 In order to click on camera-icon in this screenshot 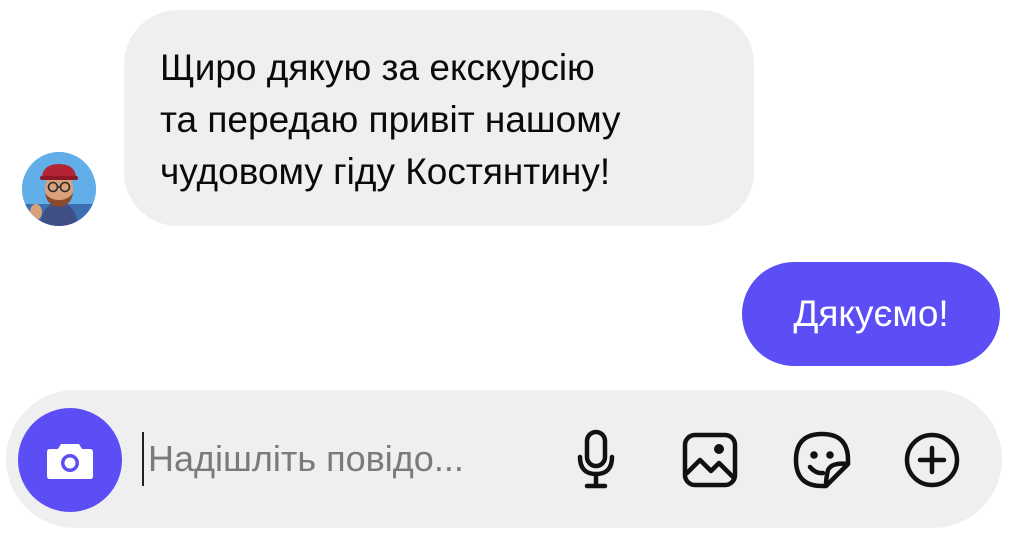, I will do `click(70, 461)`.